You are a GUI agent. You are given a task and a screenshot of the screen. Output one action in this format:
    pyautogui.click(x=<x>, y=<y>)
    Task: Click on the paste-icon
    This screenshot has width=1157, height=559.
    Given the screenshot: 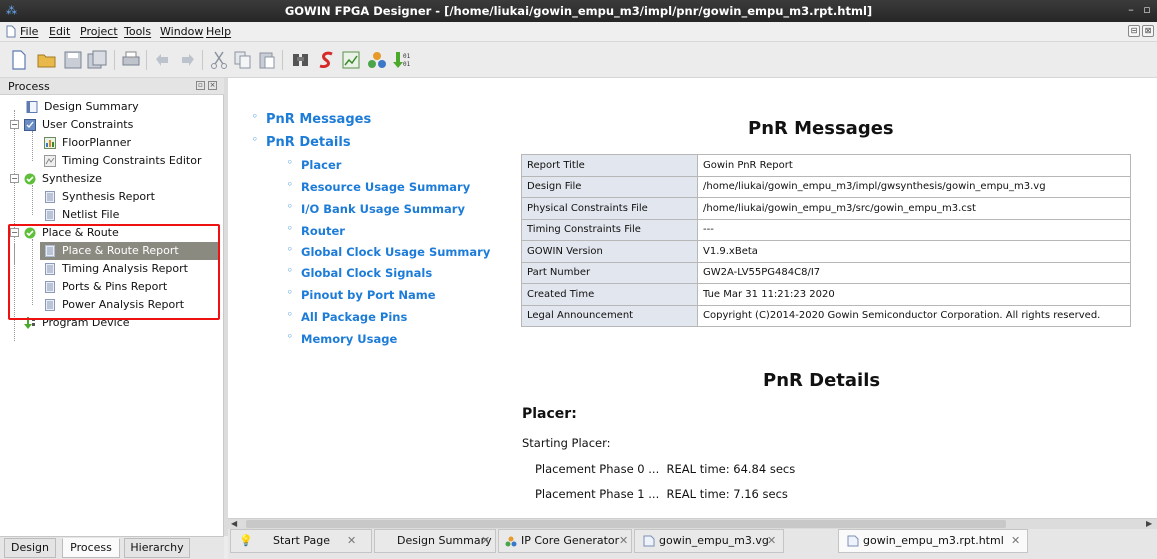 What is the action you would take?
    pyautogui.click(x=267, y=60)
    